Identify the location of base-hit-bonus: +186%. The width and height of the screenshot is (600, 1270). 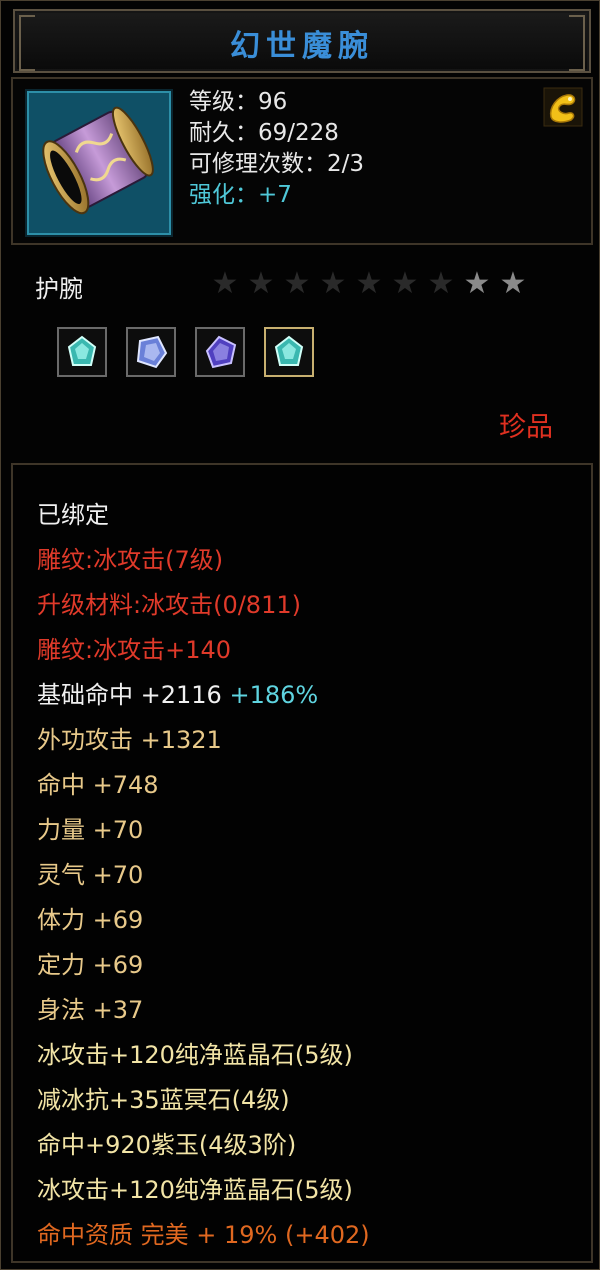
(274, 695).